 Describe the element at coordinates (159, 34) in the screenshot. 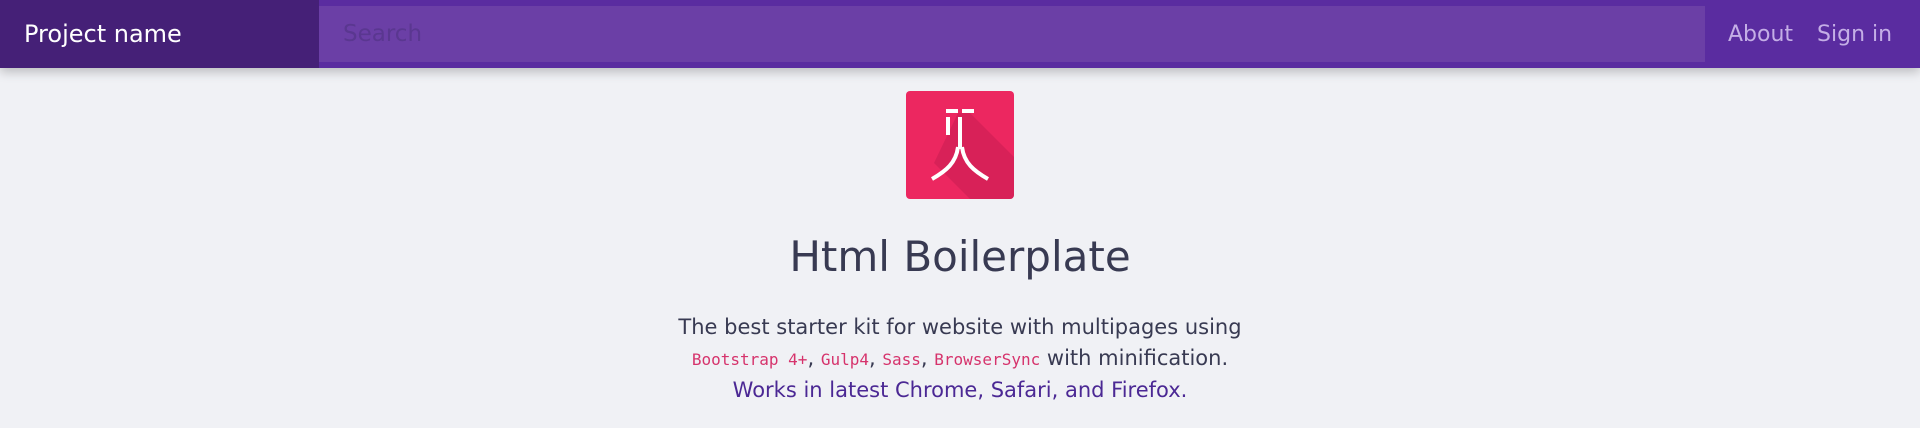

I see `brand-link: Project name` at that location.